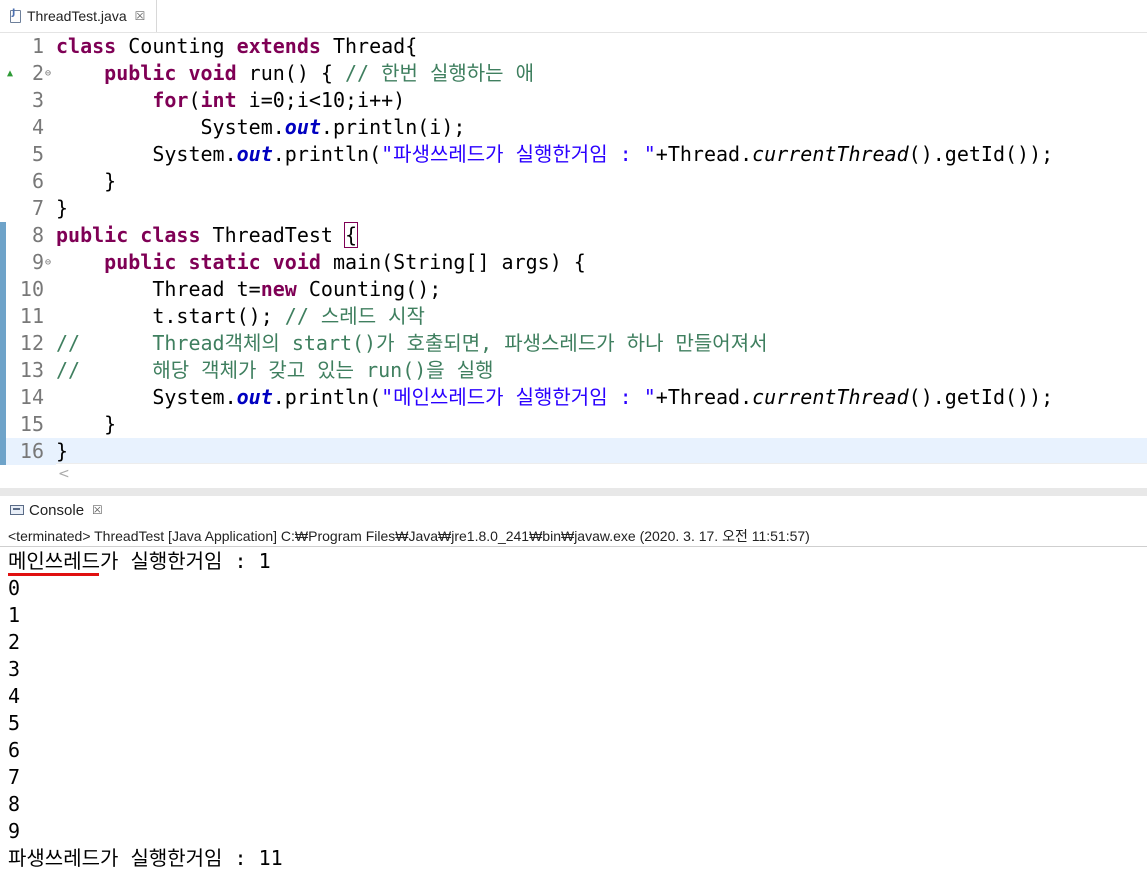 This screenshot has width=1147, height=886. What do you see at coordinates (56, 510) in the screenshot?
I see `console-tab: Console ☒` at bounding box center [56, 510].